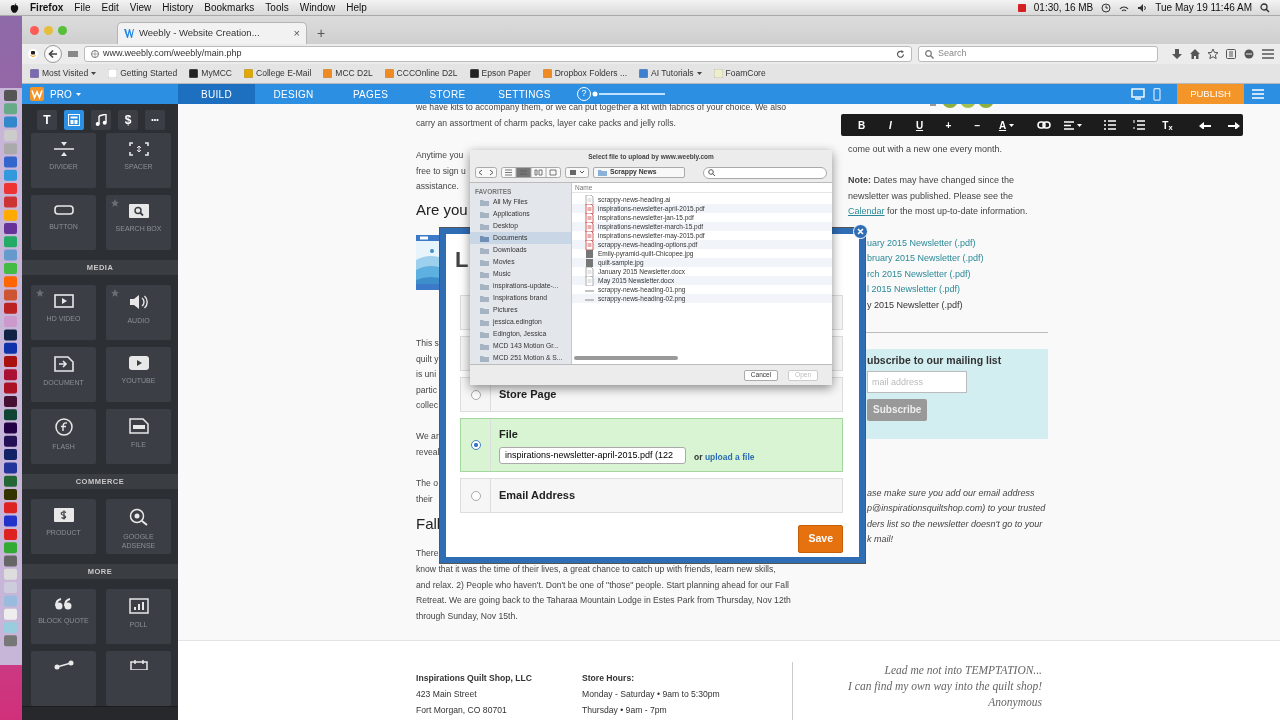  What do you see at coordinates (441, 171) in the screenshot?
I see `paragraph: Anytime you free to sign u assistance.` at bounding box center [441, 171].